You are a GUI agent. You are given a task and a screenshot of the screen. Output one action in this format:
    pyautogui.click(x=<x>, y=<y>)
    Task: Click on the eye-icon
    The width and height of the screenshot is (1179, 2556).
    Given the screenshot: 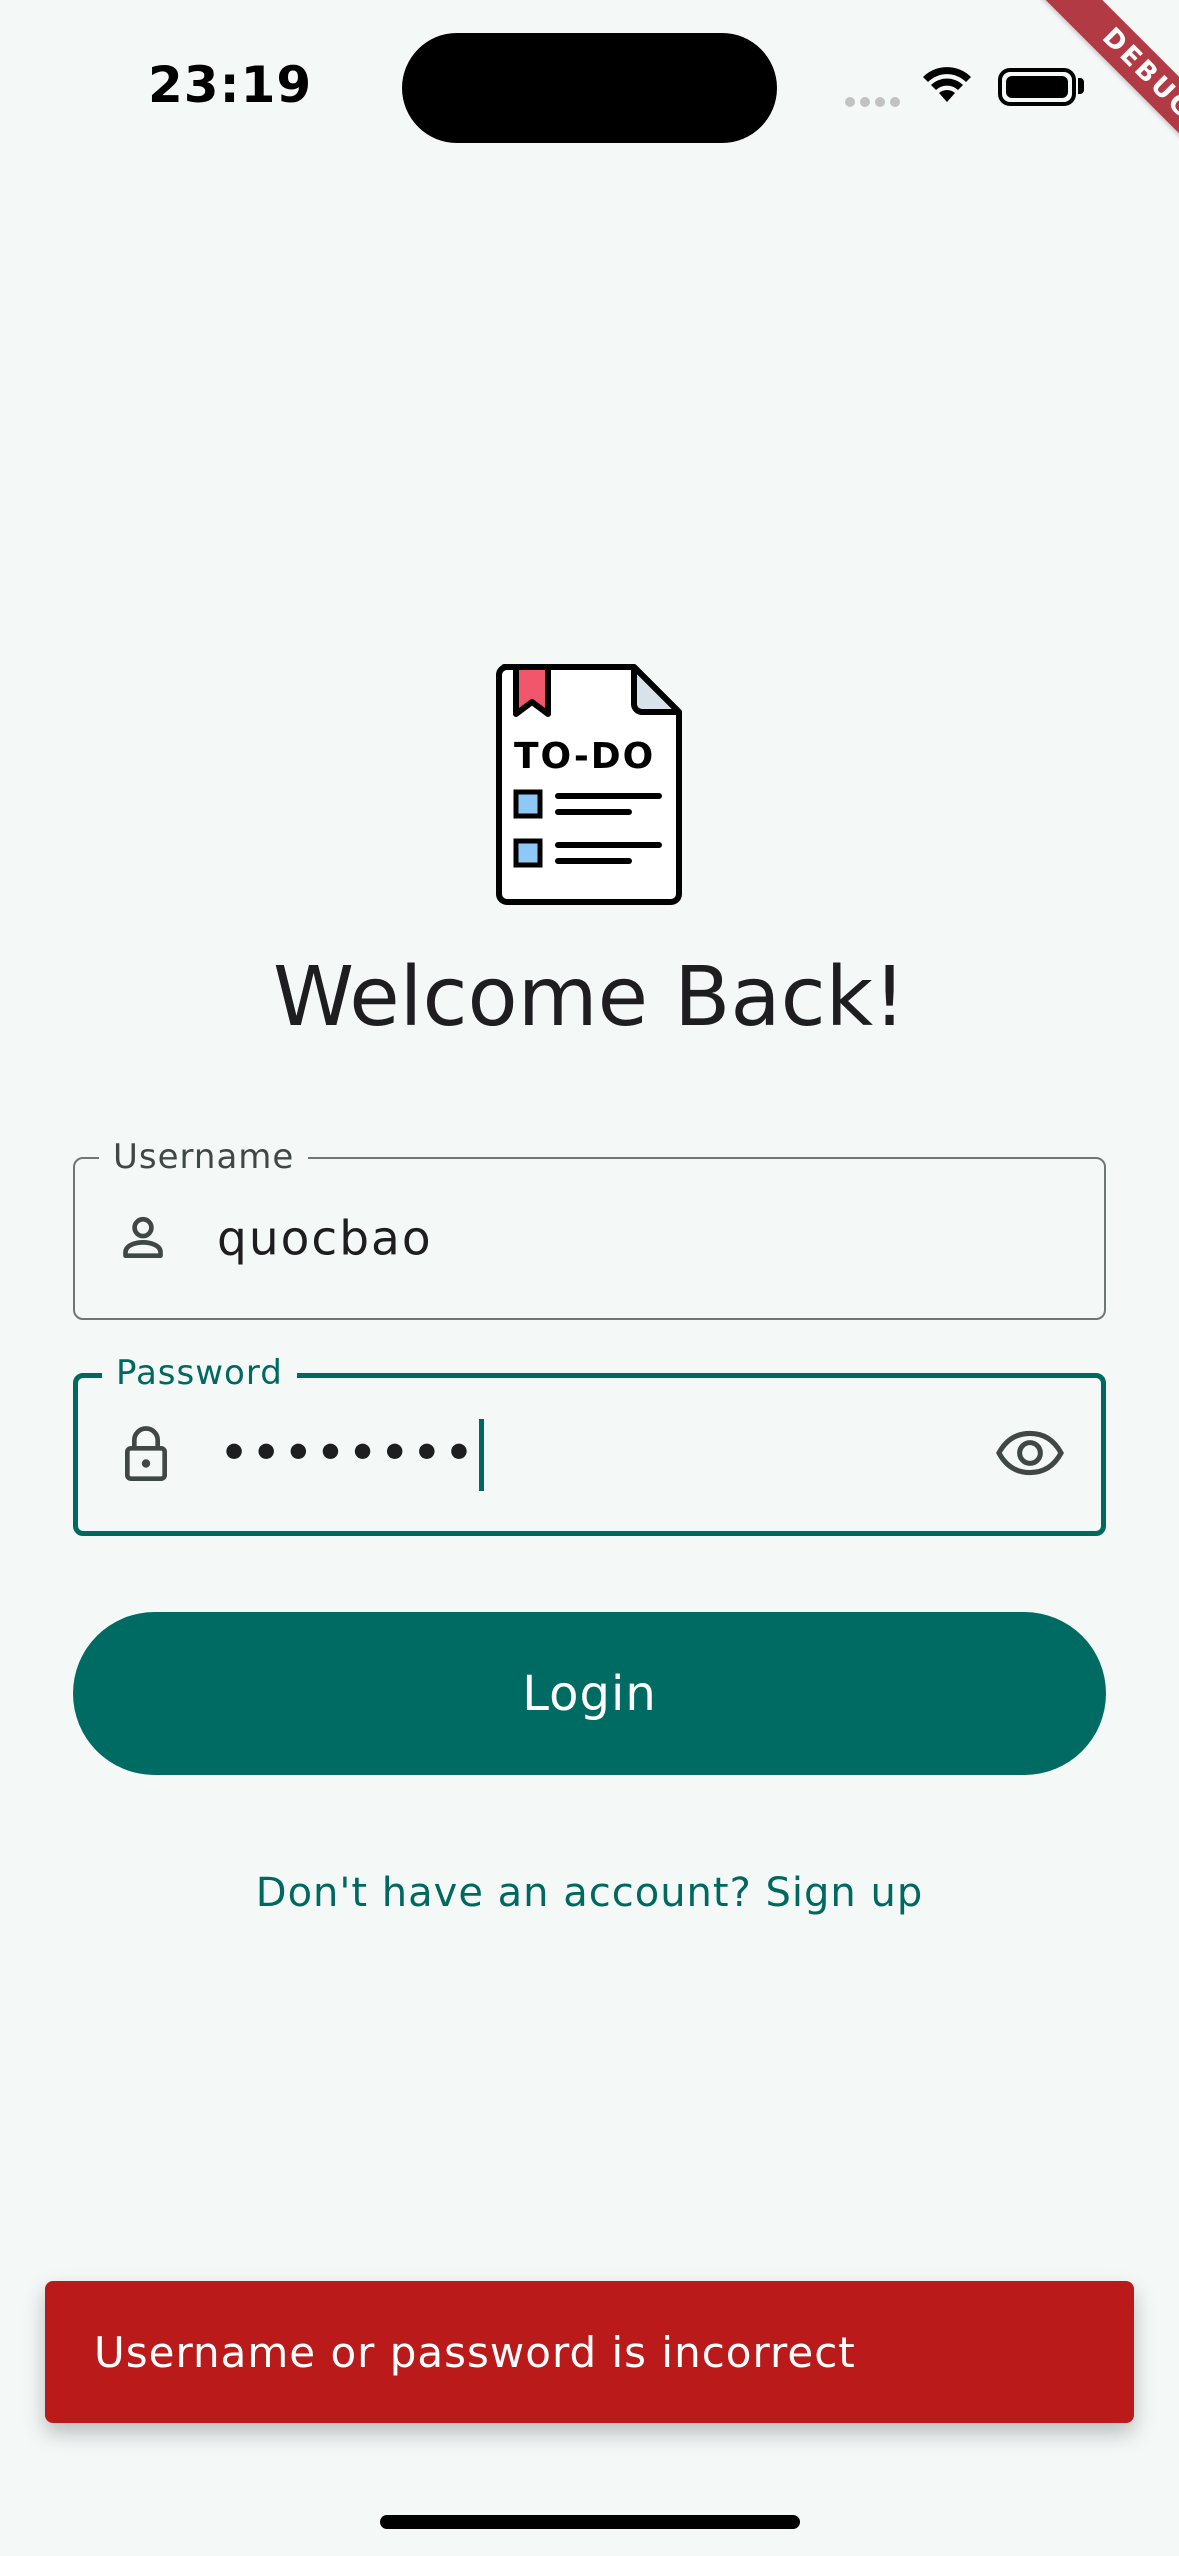 What is the action you would take?
    pyautogui.click(x=1030, y=1455)
    